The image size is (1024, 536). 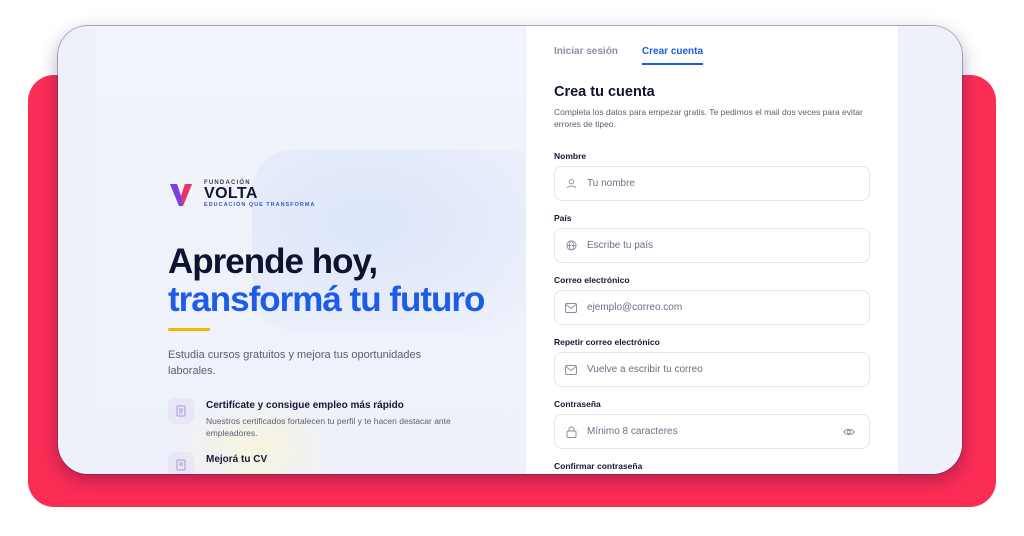 I want to click on feature-title: Certifícate y consigue empleo más rápido, so click(x=305, y=405).